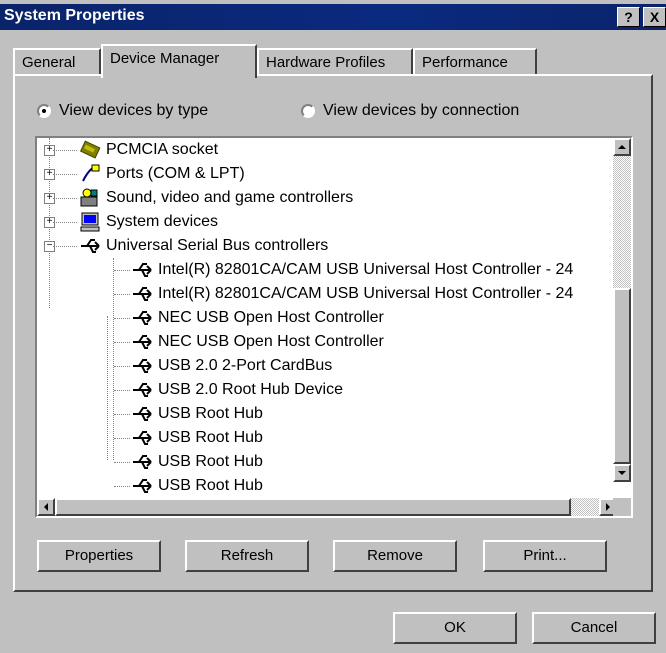  I want to click on arrow-up-icon, so click(622, 147).